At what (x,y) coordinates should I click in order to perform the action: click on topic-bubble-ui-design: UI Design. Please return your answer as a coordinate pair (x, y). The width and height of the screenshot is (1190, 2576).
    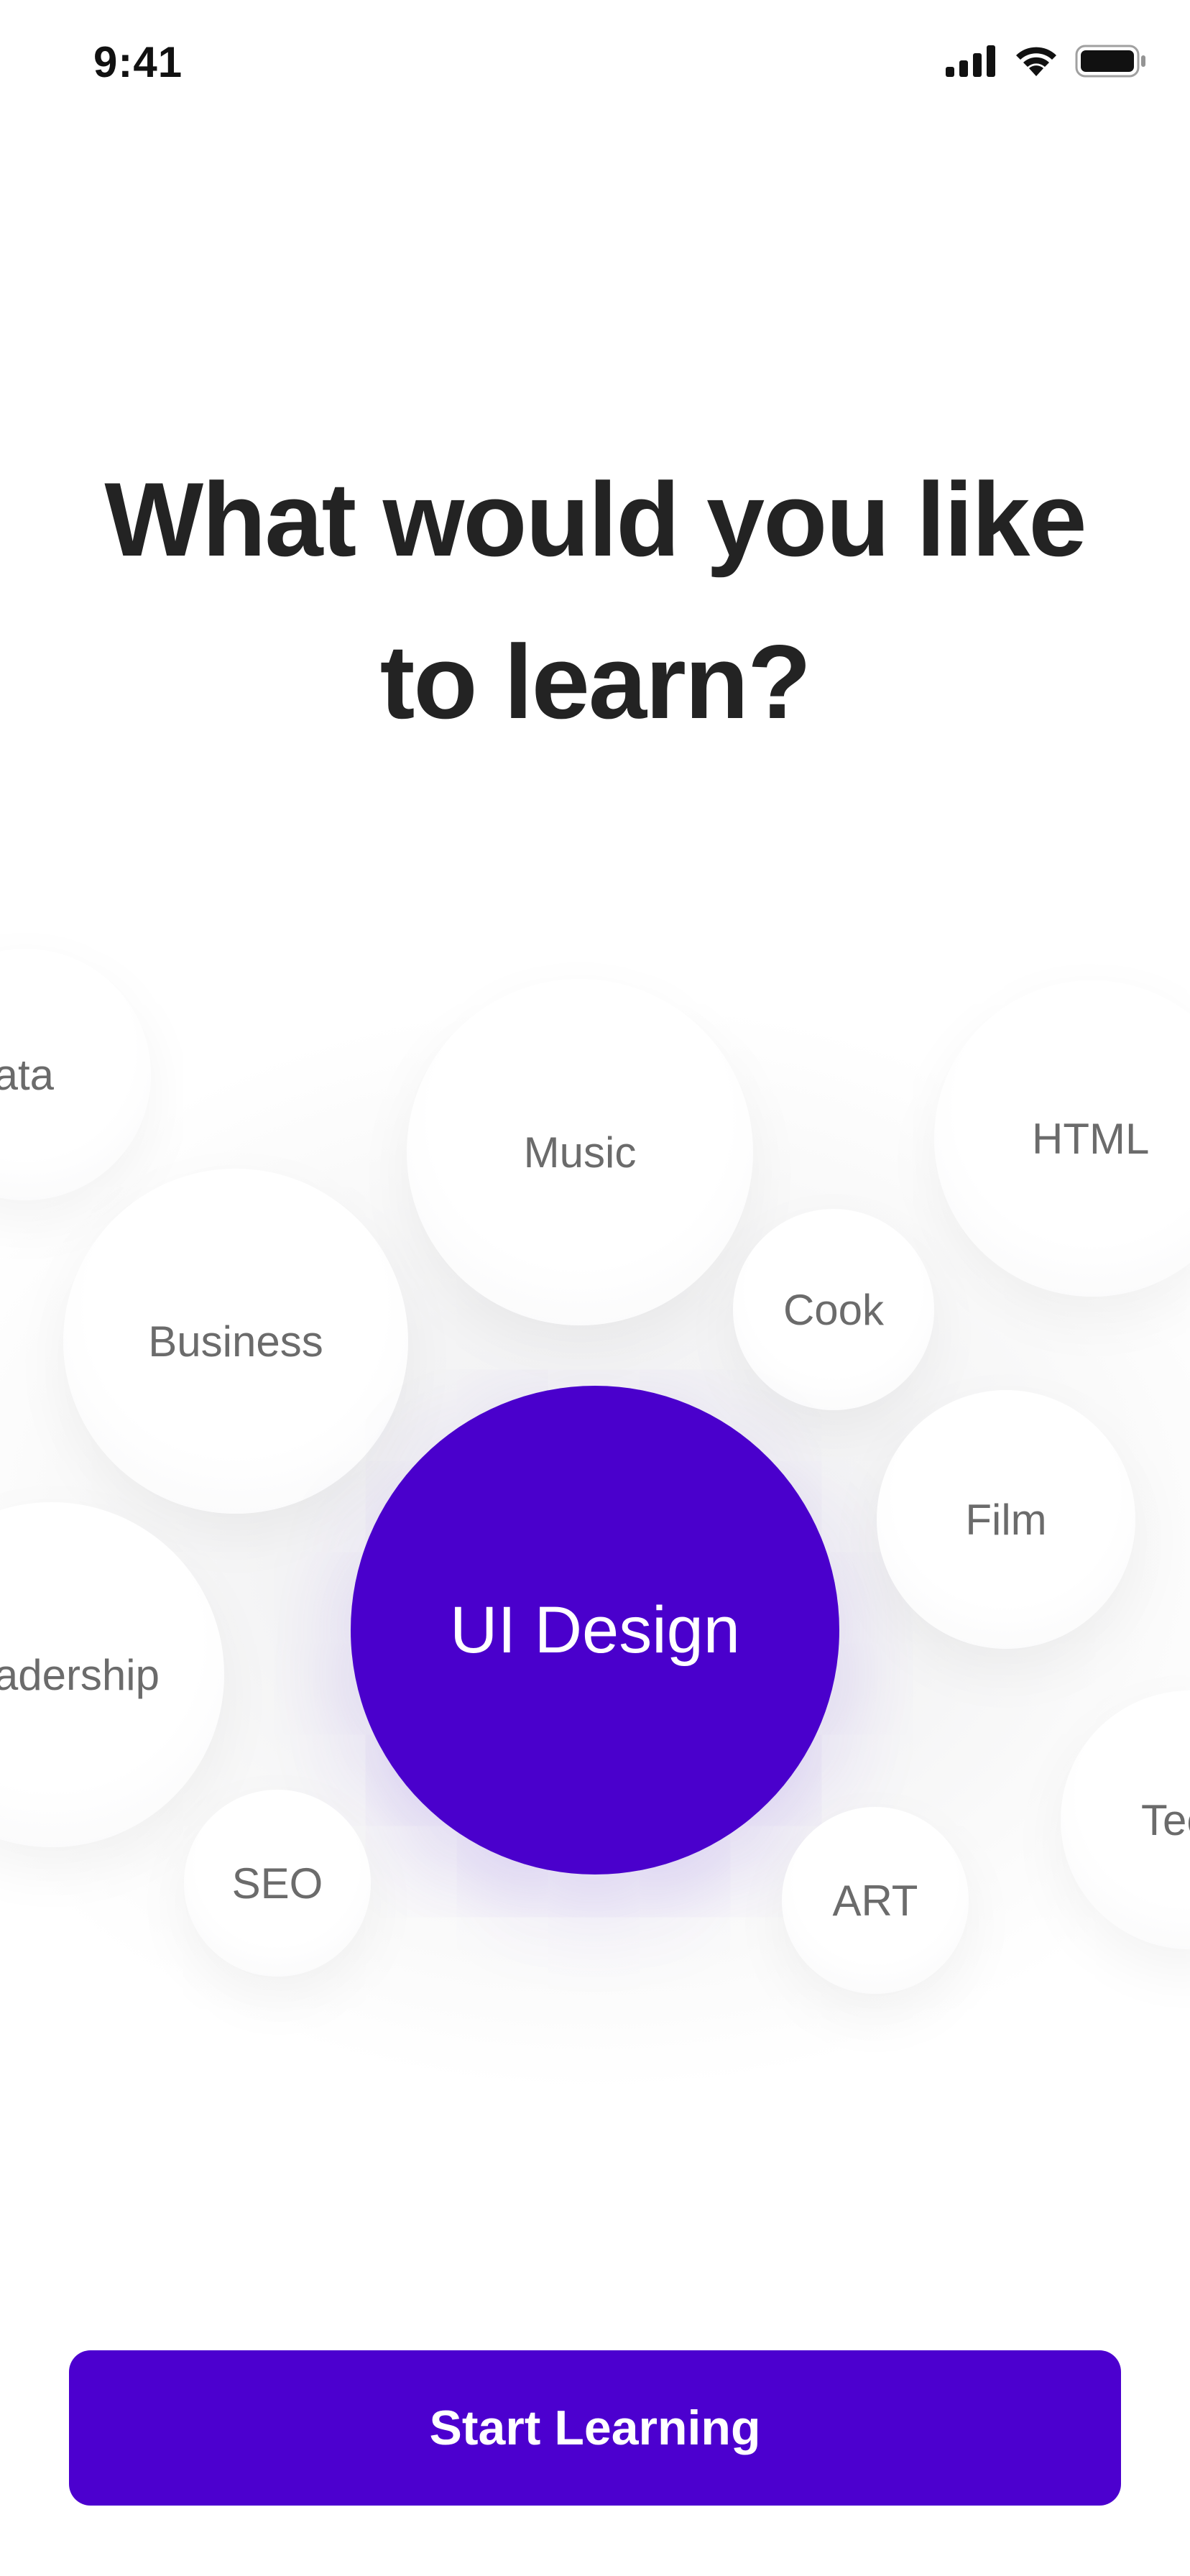
    Looking at the image, I should click on (595, 1630).